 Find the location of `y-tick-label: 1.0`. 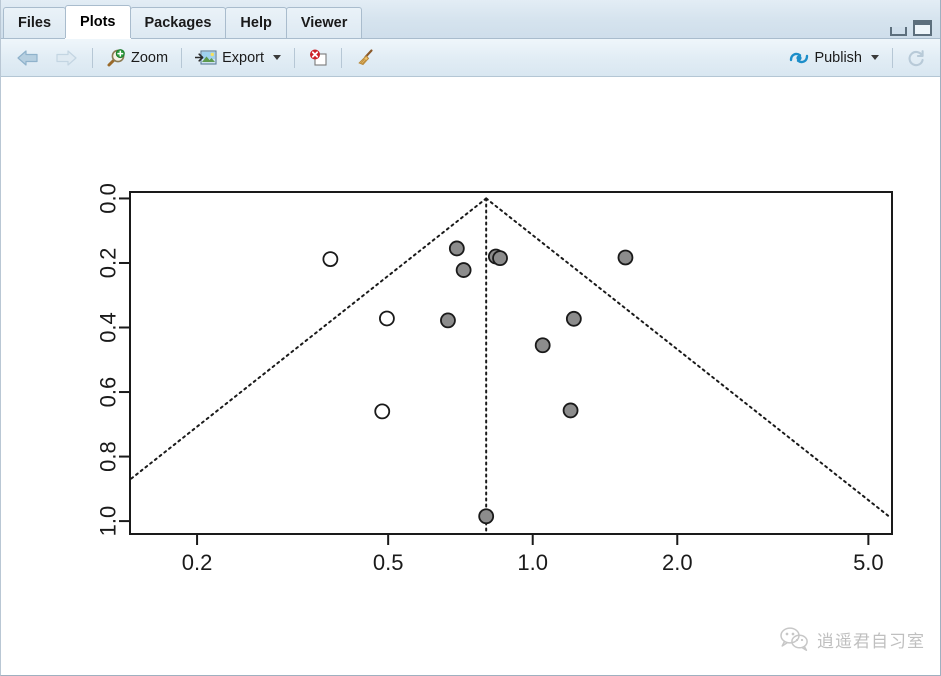

y-tick-label: 1.0 is located at coordinates (108, 521).